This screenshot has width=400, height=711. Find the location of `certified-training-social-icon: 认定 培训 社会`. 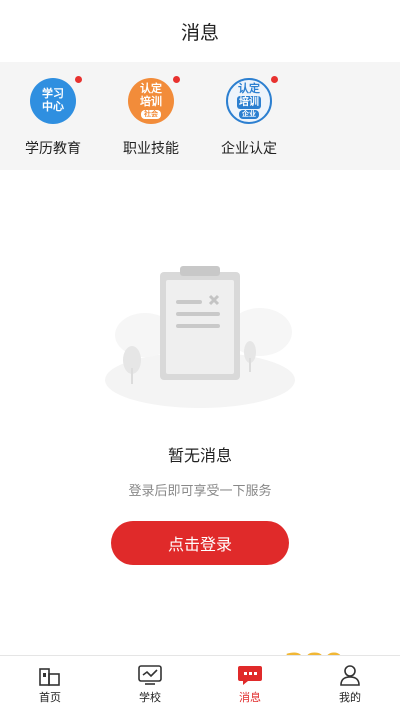

certified-training-social-icon: 认定 培训 社会 is located at coordinates (153, 101).